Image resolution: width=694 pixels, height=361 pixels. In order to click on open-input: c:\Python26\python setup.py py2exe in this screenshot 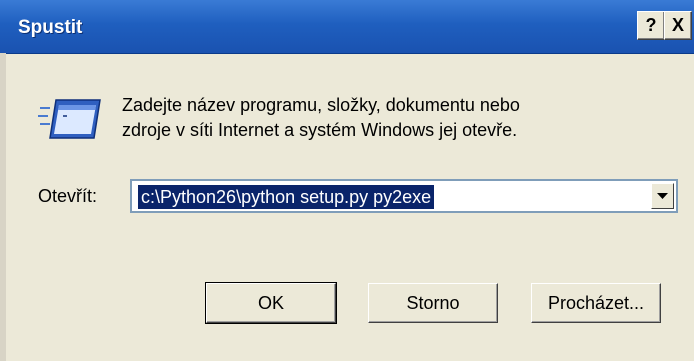, I will do `click(286, 197)`.